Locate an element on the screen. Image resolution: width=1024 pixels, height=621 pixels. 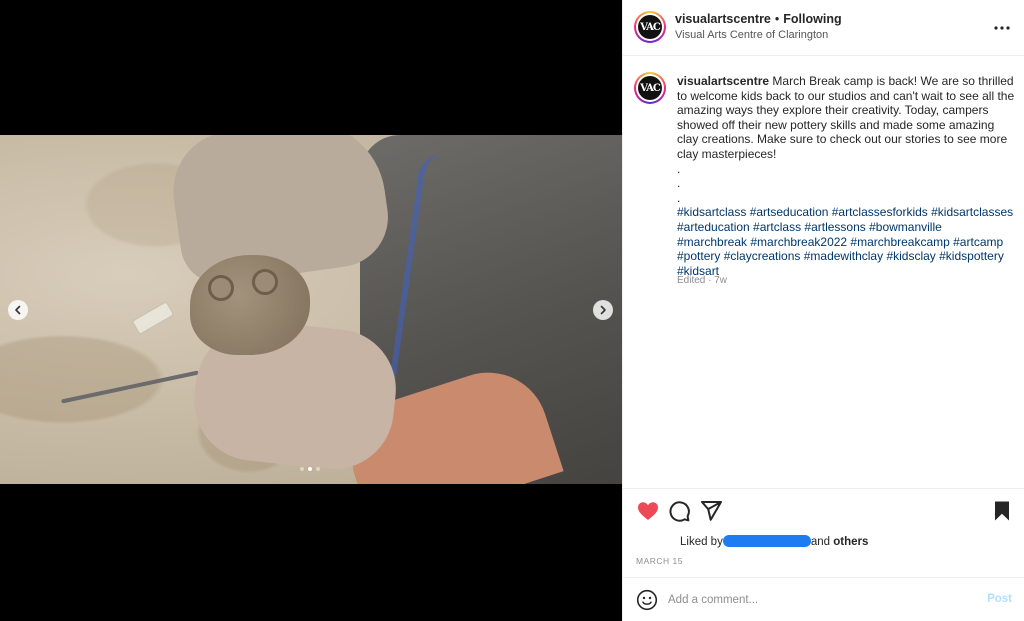
liked-by-others-link: others is located at coordinates (850, 542).